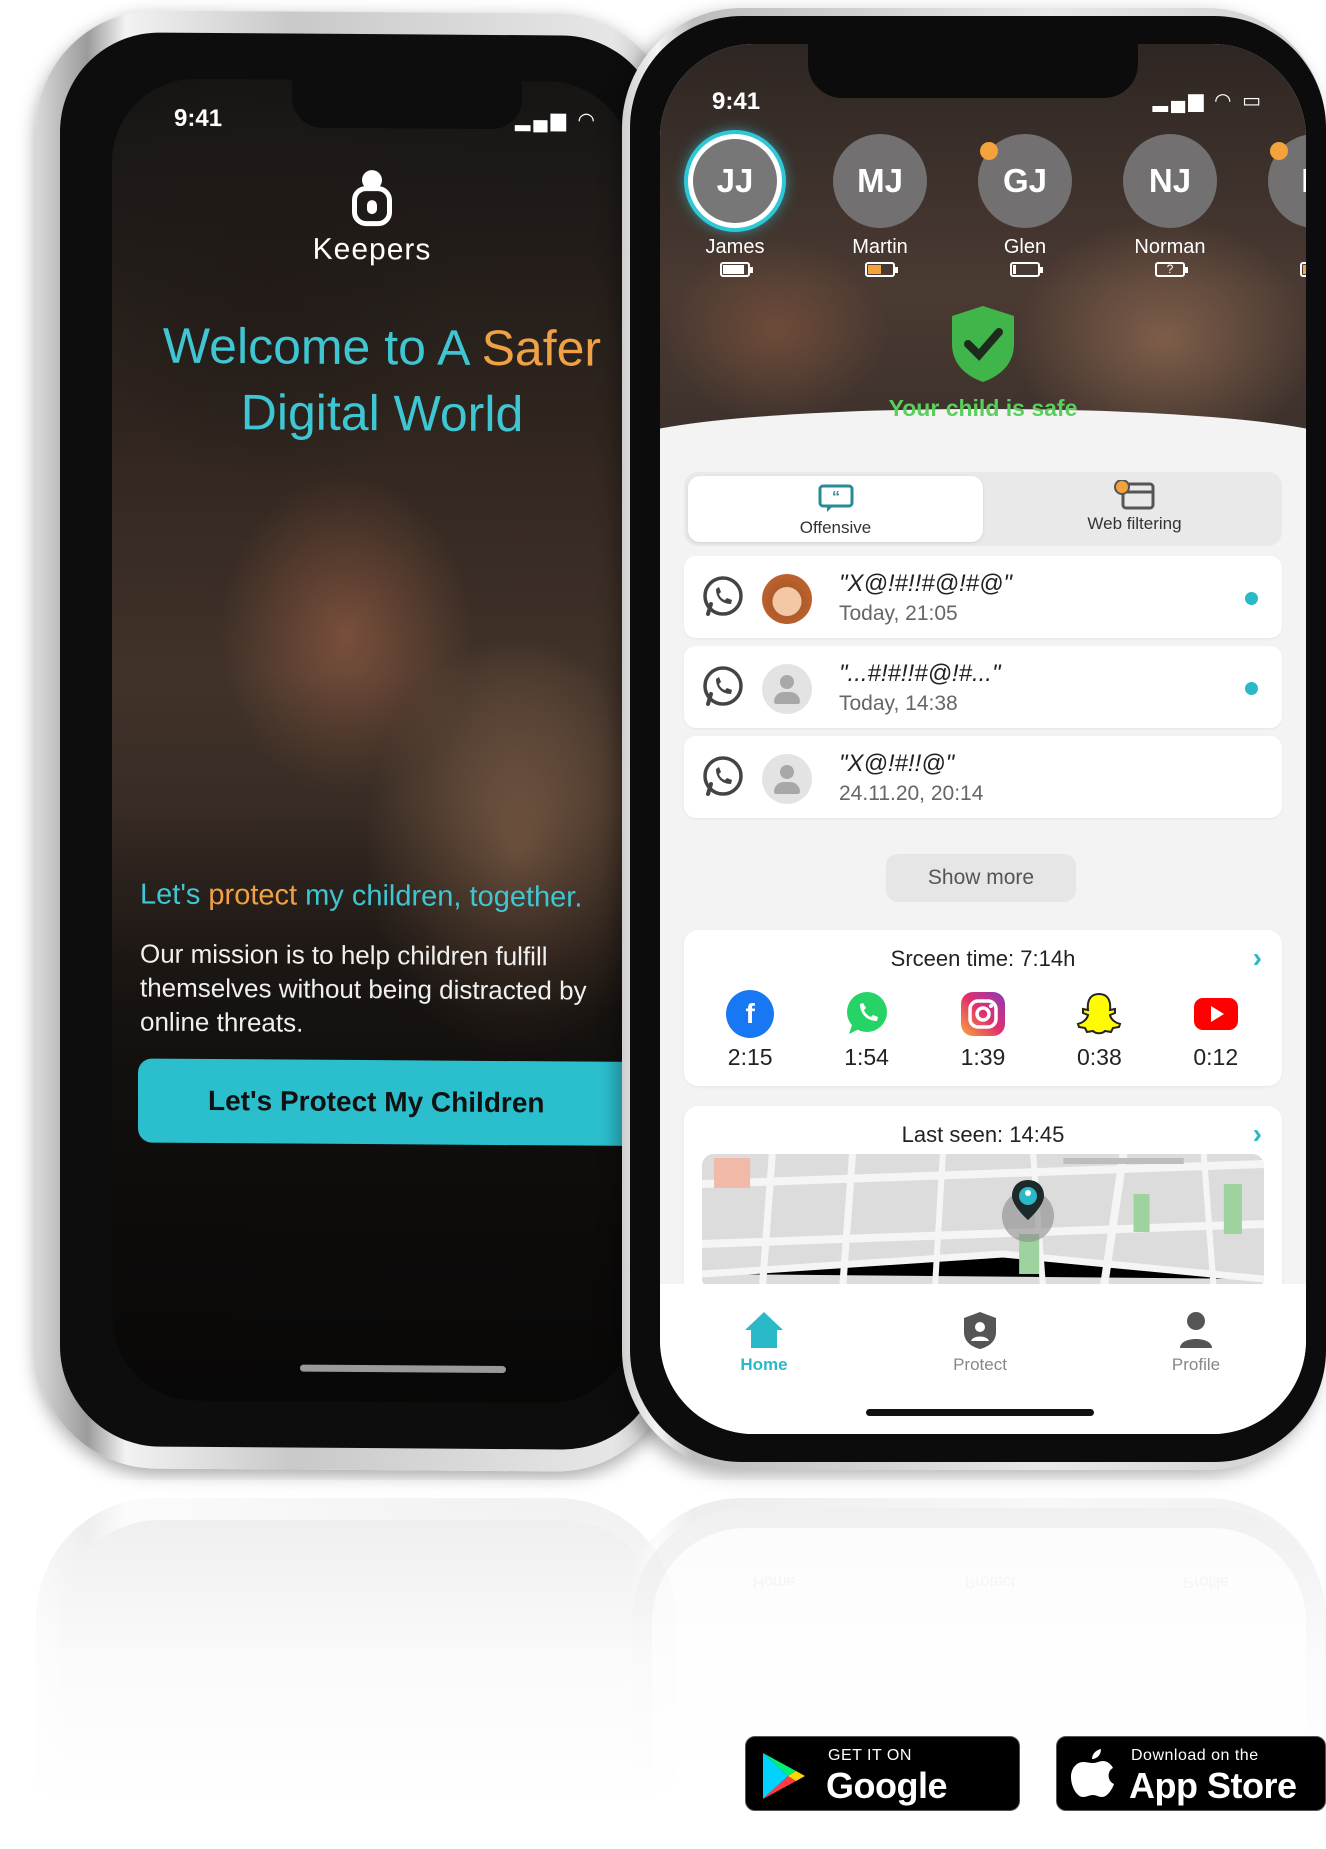 The width and height of the screenshot is (1326, 1849). Describe the element at coordinates (983, 777) in the screenshot. I see `message-row: "X@!#!!@" 24.11.20, 20:14` at that location.